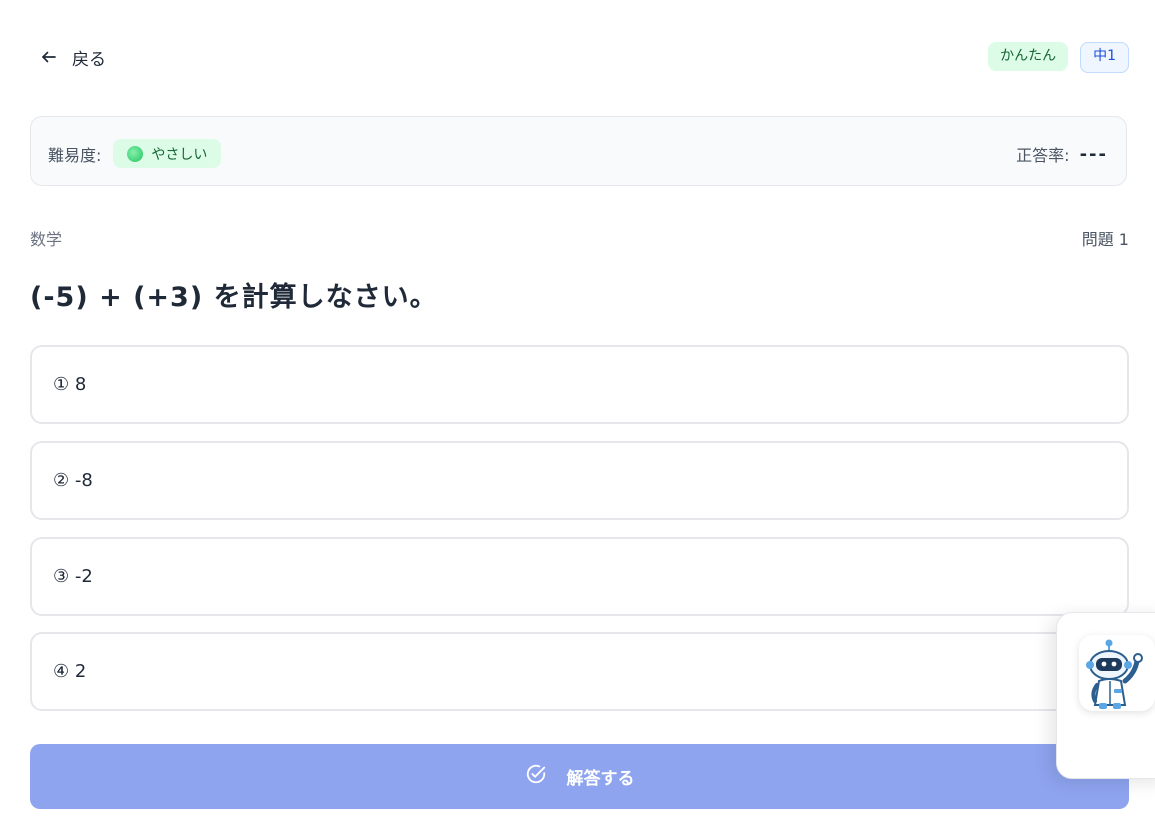 The image size is (1155, 820). Describe the element at coordinates (89, 59) in the screenshot. I see `back-label: 戻る` at that location.